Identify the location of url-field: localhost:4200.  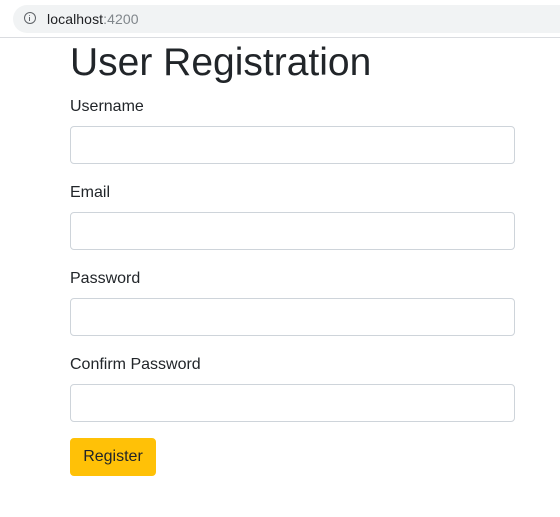
(286, 19).